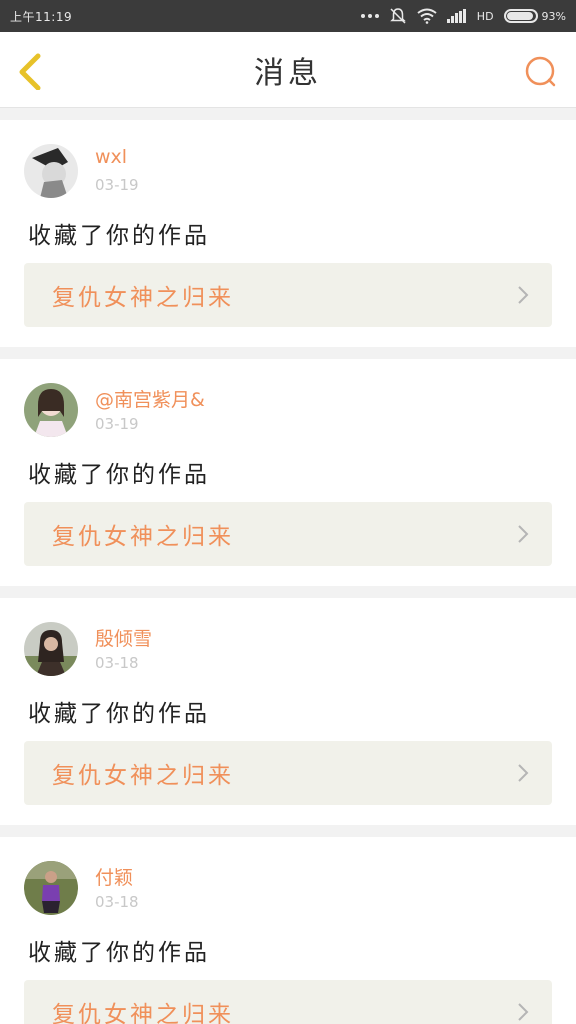  I want to click on back-button, so click(32, 70).